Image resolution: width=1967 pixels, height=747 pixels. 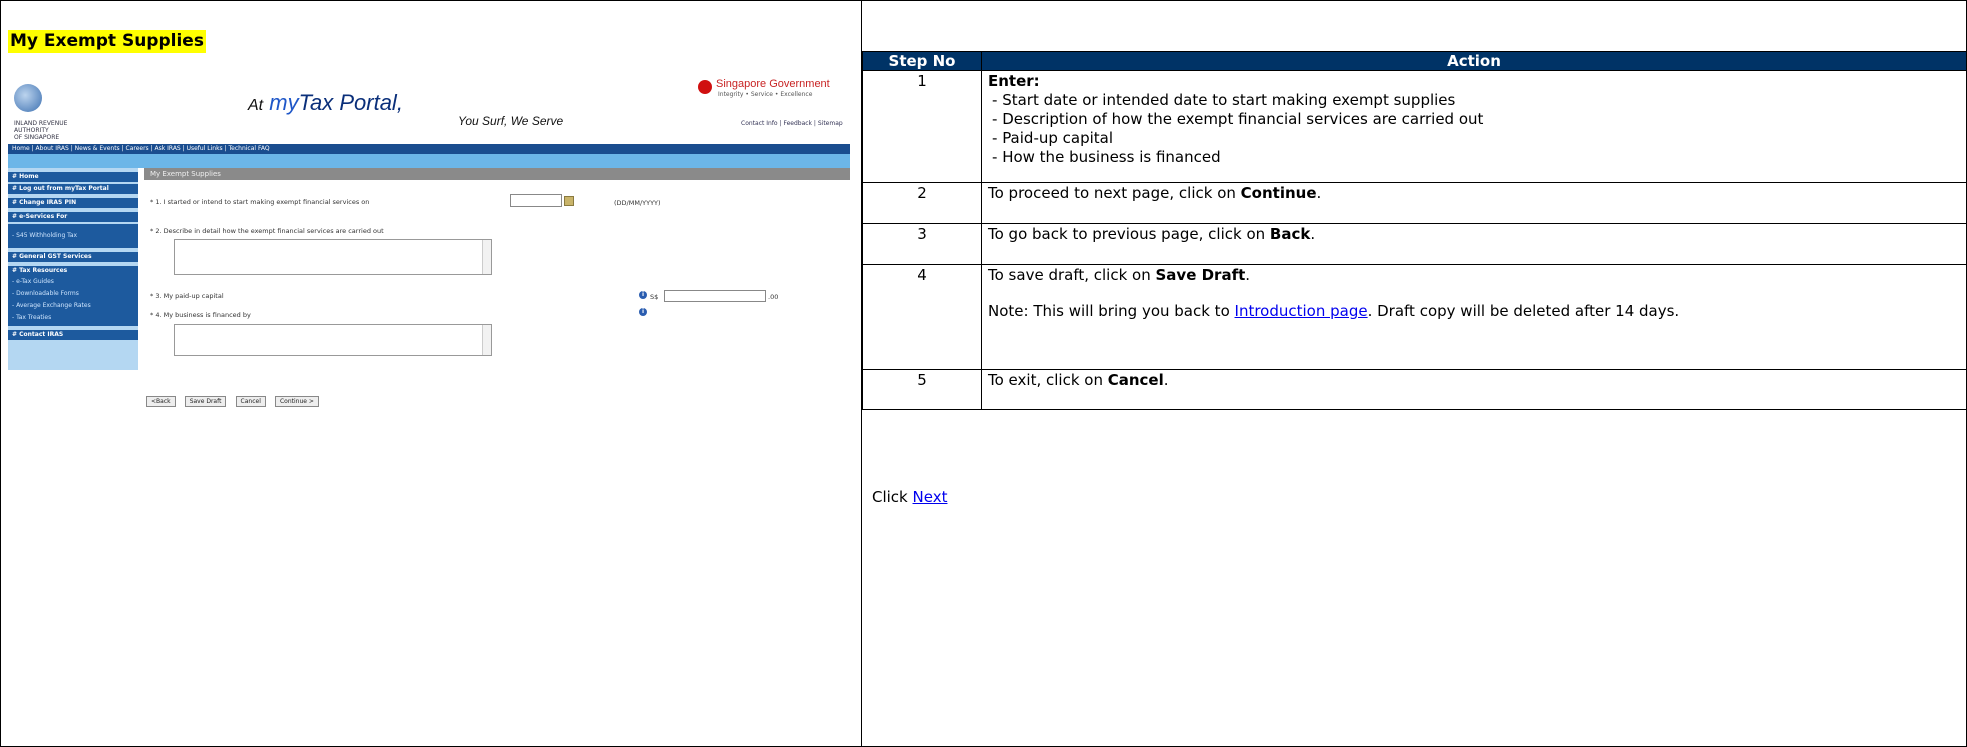 What do you see at coordinates (569, 201) in the screenshot?
I see `calendar-icon` at bounding box center [569, 201].